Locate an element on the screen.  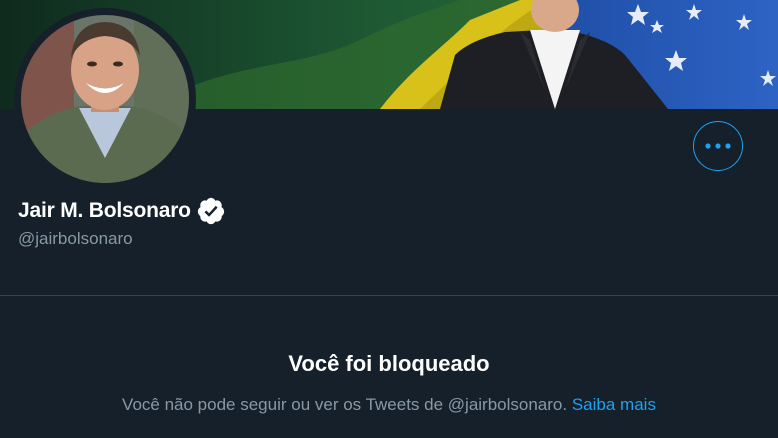
more-options-icon is located at coordinates (718, 146).